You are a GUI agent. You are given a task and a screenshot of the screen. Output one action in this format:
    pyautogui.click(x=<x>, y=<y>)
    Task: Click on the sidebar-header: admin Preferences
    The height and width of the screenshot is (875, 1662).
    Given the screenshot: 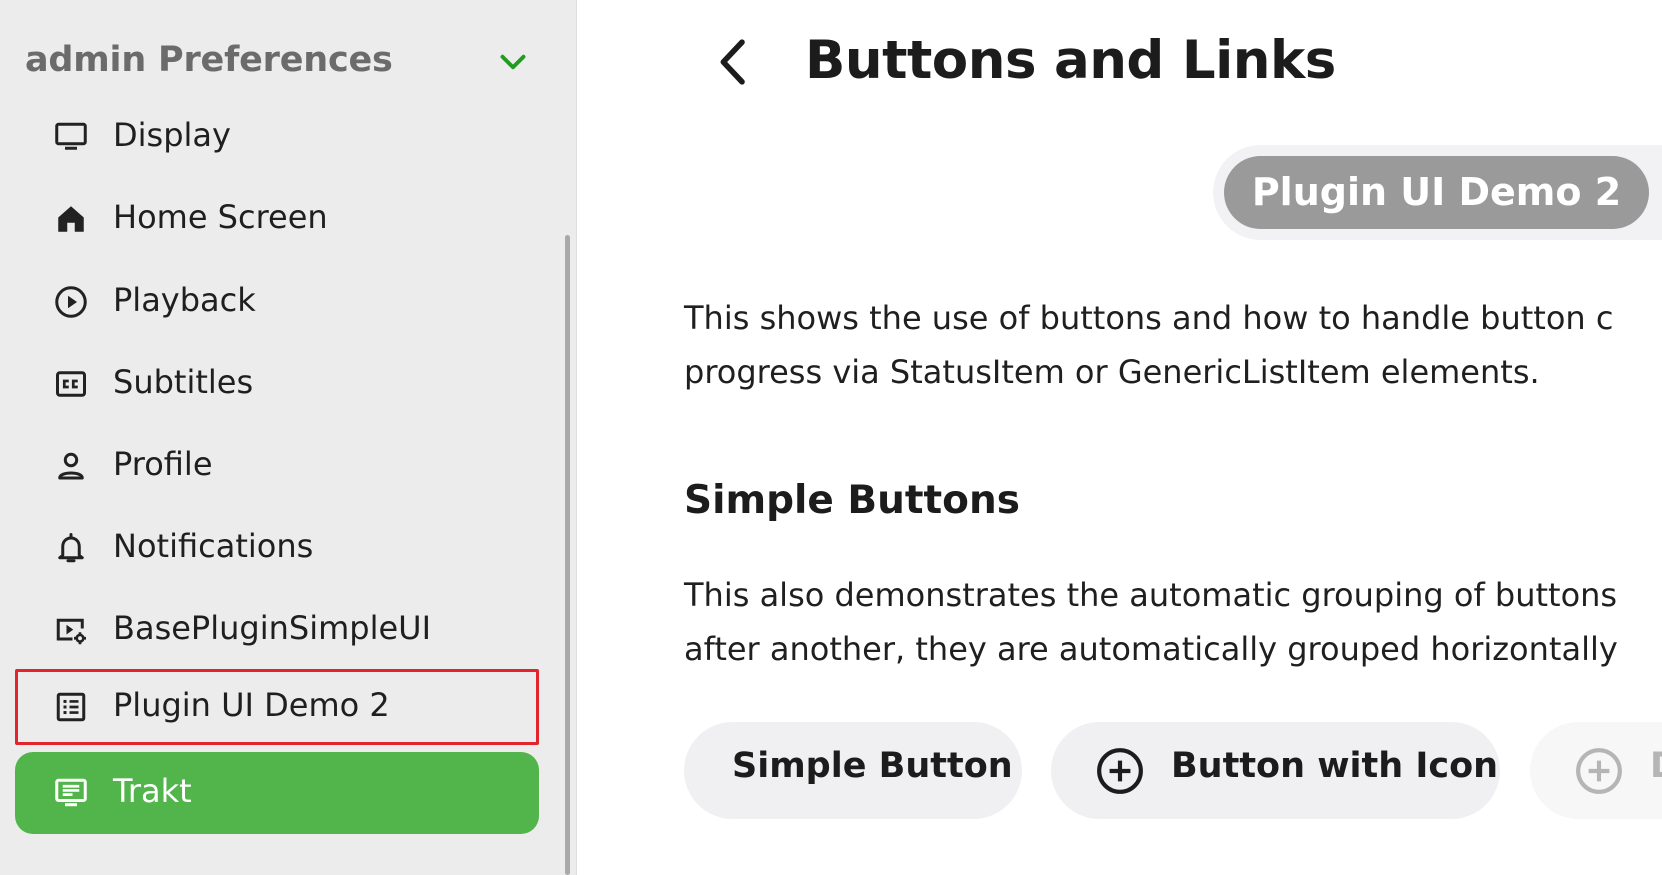 What is the action you would take?
    pyautogui.click(x=280, y=61)
    